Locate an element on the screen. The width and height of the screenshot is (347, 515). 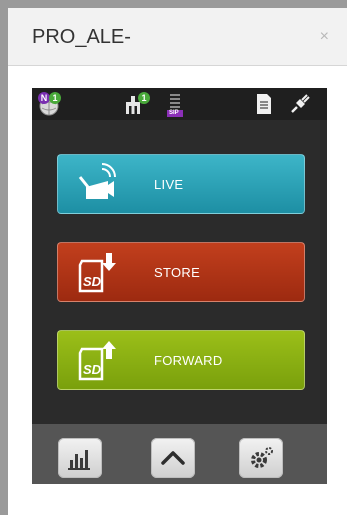
store-button: SD STORE is located at coordinates (181, 272).